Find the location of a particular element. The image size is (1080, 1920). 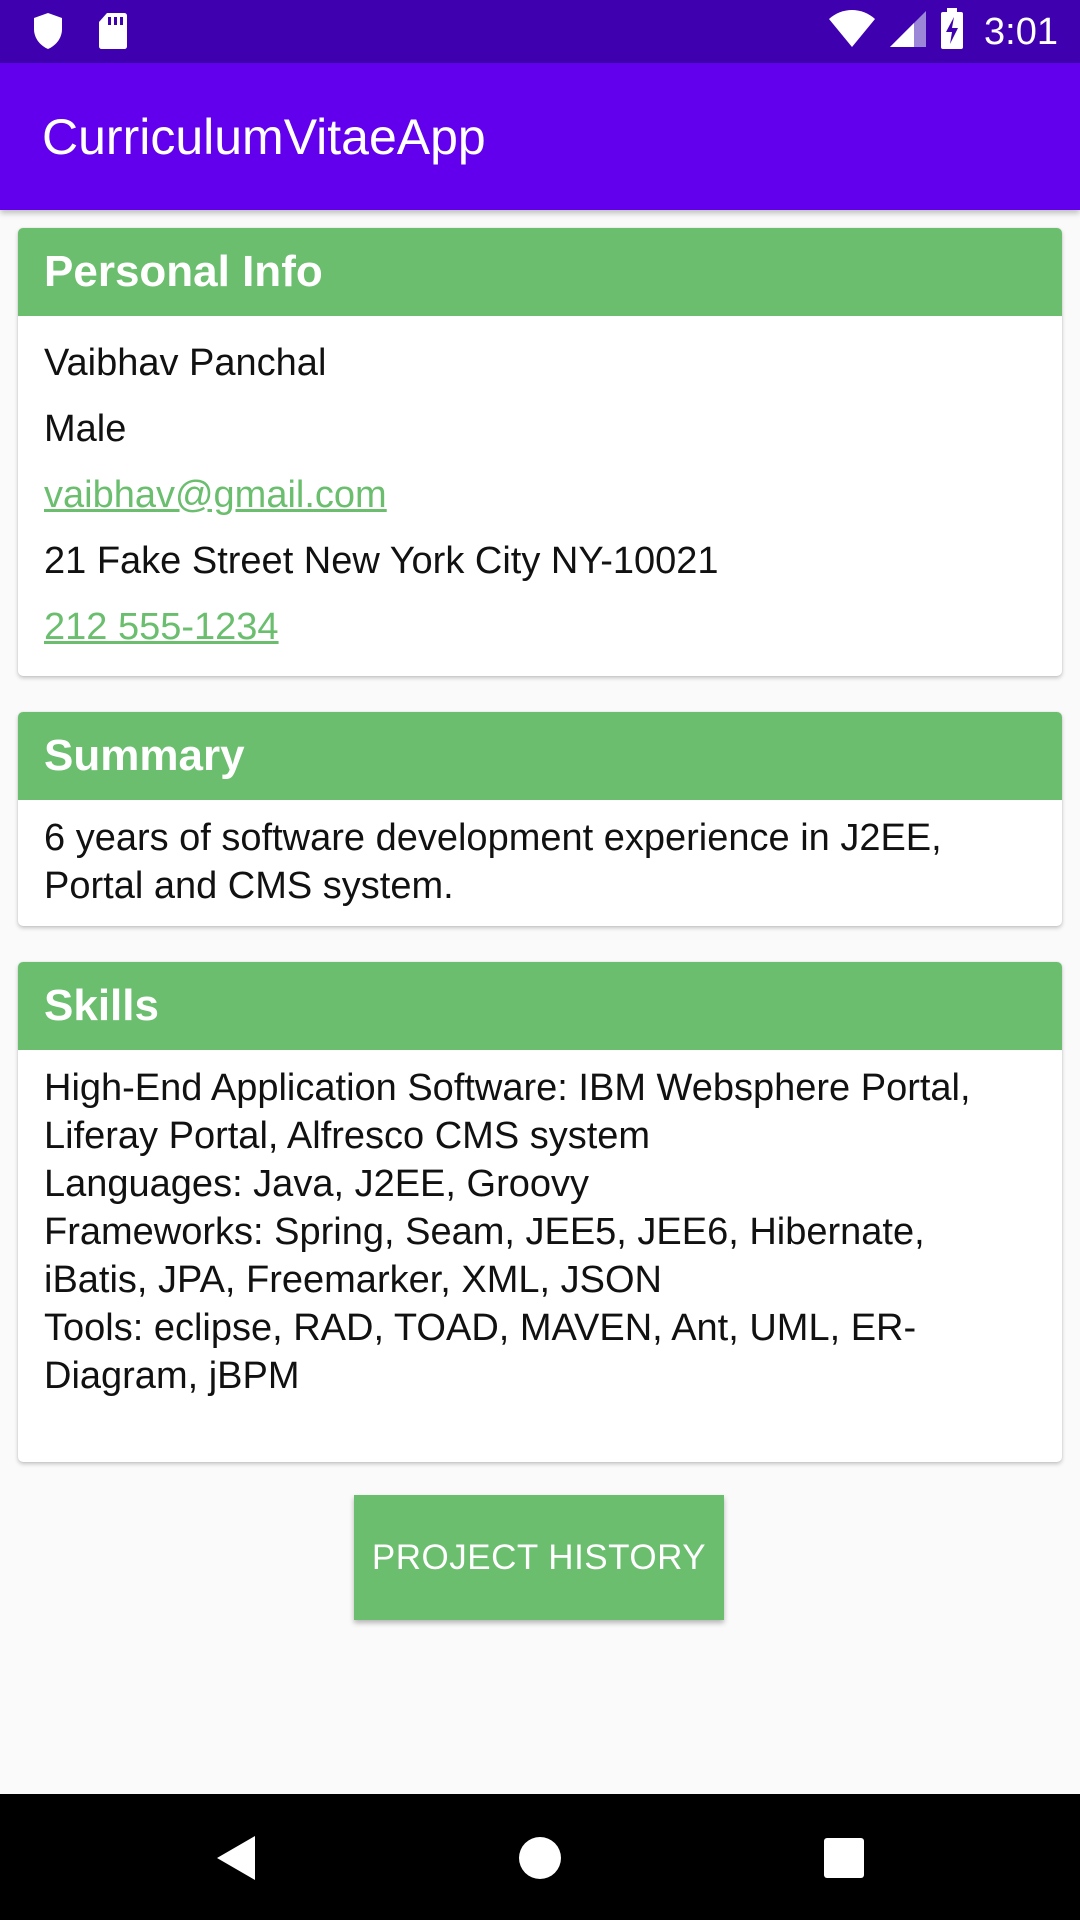

address-text: 21 Fake Street New York City NY-10021 is located at coordinates (381, 561).